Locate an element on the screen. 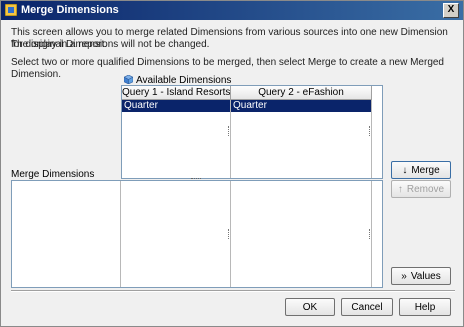  merge-dimensions-label: Merge Dimensions is located at coordinates (53, 174).